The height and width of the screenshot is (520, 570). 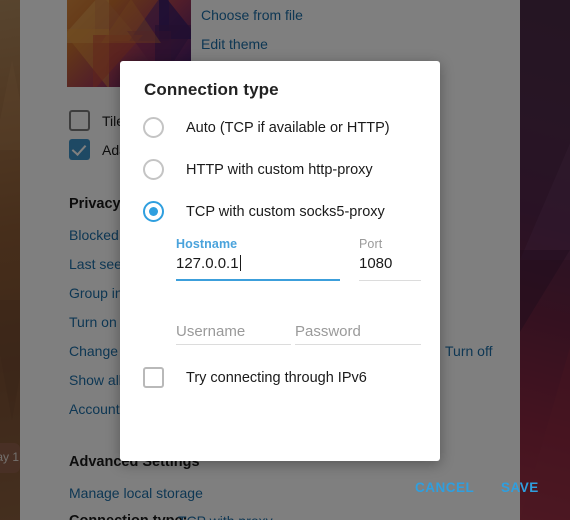 I want to click on port-field: Port 1080, so click(x=390, y=259).